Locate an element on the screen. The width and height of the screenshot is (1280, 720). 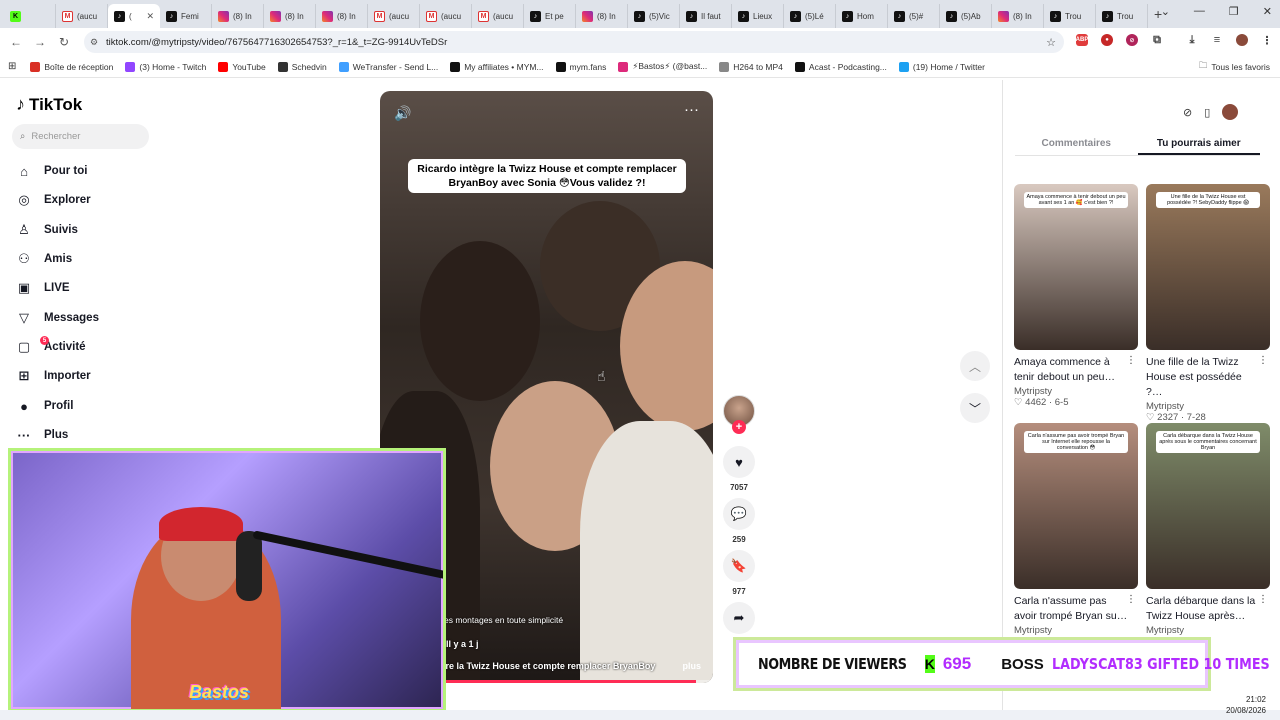
browser-tab: ♪ Hom is located at coordinates (862, 16).